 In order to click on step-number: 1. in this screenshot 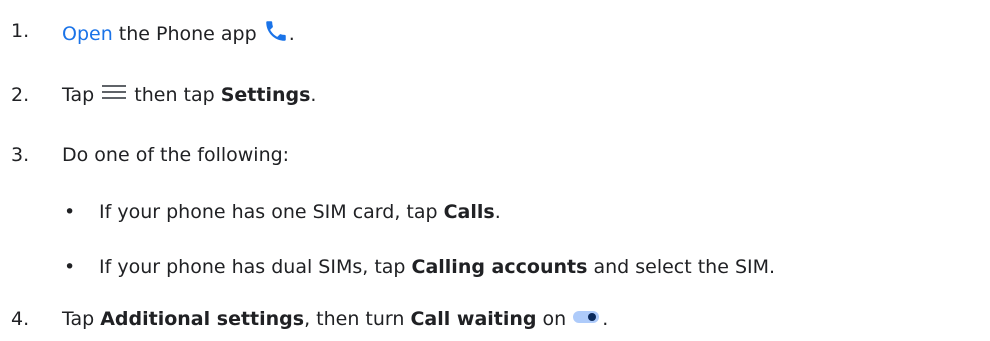, I will do `click(20, 31)`.